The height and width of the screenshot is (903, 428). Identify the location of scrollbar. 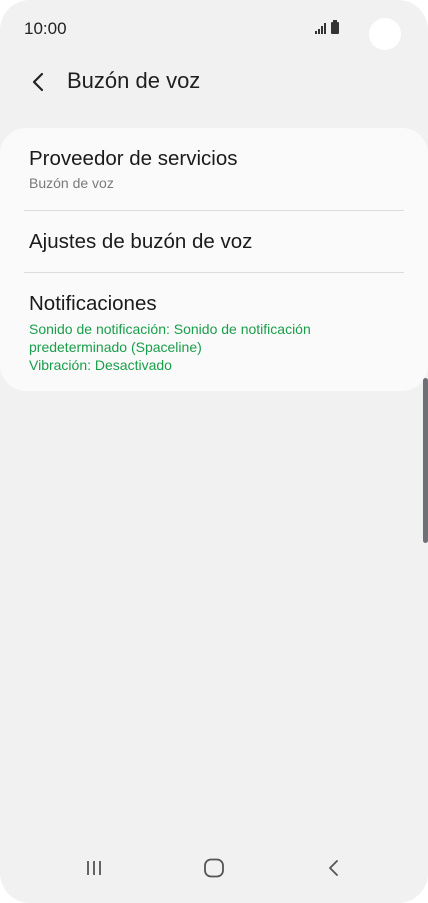
(425, 460).